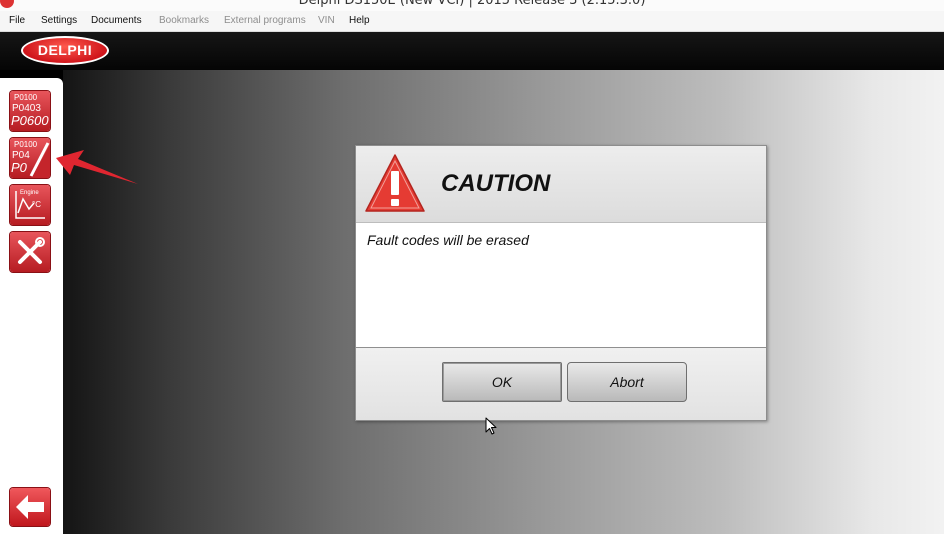 The height and width of the screenshot is (534, 944). Describe the element at coordinates (184, 20) in the screenshot. I see `menu-bookmarks: Bookmarks` at that location.